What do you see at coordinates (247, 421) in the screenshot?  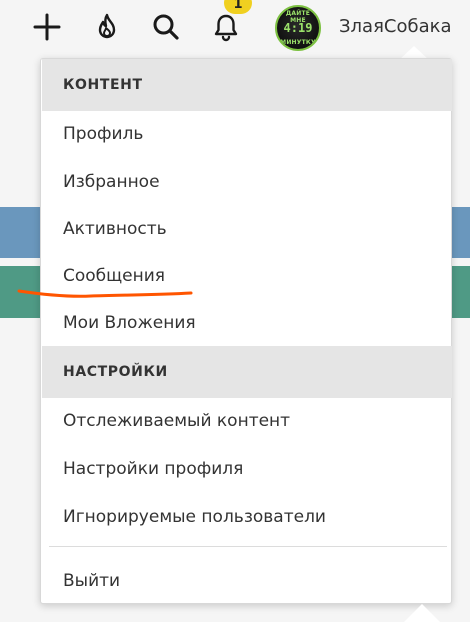 I see `menu-item-watched-content: Отслеживаемый контент` at bounding box center [247, 421].